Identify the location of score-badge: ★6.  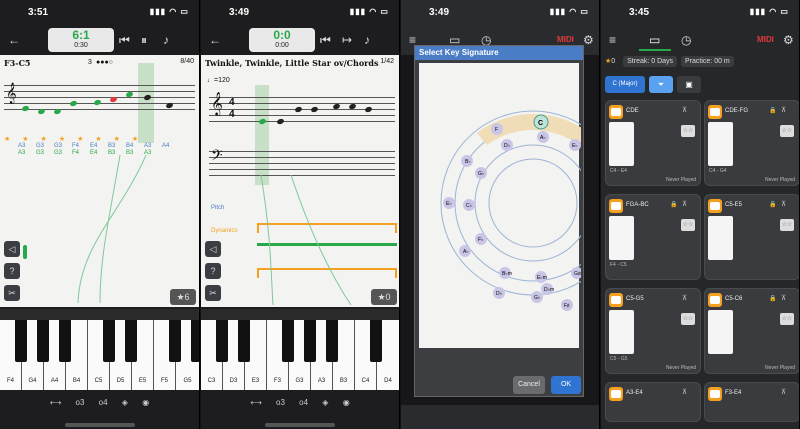
(183, 297).